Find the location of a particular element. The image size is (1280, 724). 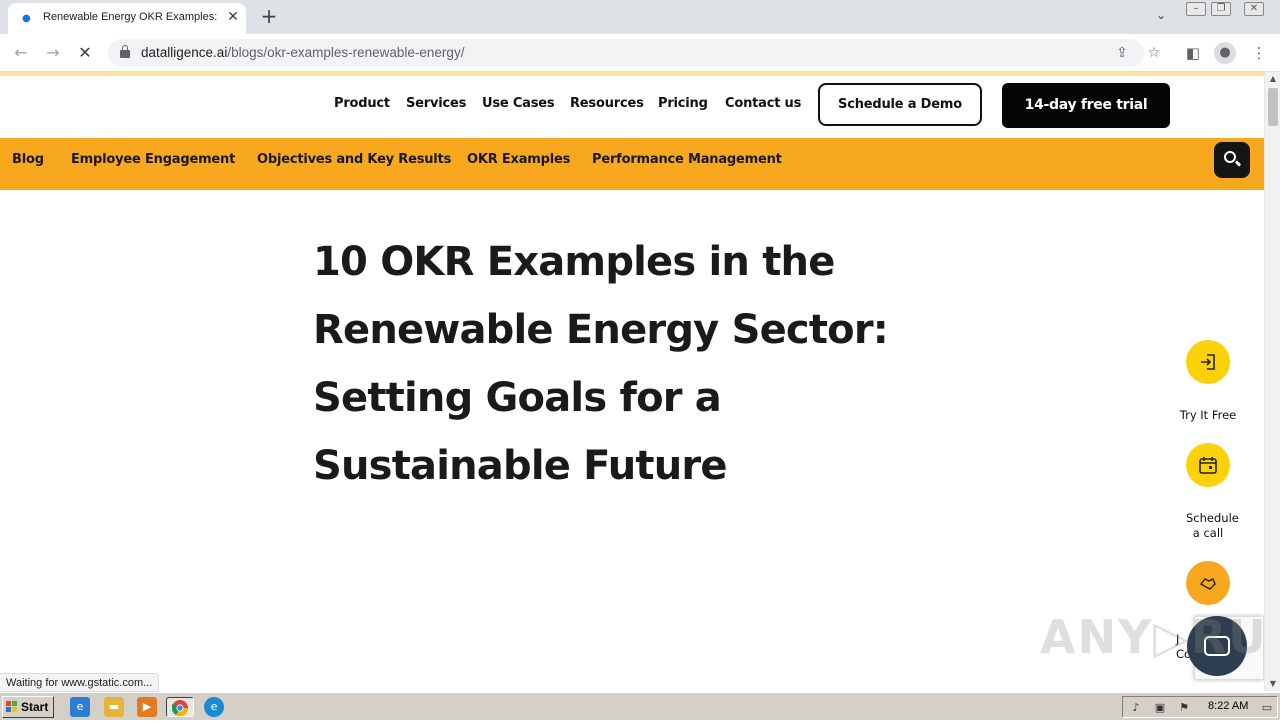

restore-button: ❐ is located at coordinates (1221, 9).